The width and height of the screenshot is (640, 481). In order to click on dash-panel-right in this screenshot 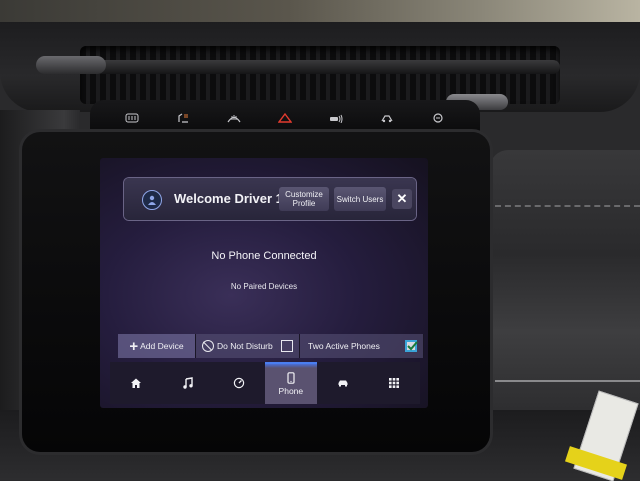, I will do `click(565, 280)`.